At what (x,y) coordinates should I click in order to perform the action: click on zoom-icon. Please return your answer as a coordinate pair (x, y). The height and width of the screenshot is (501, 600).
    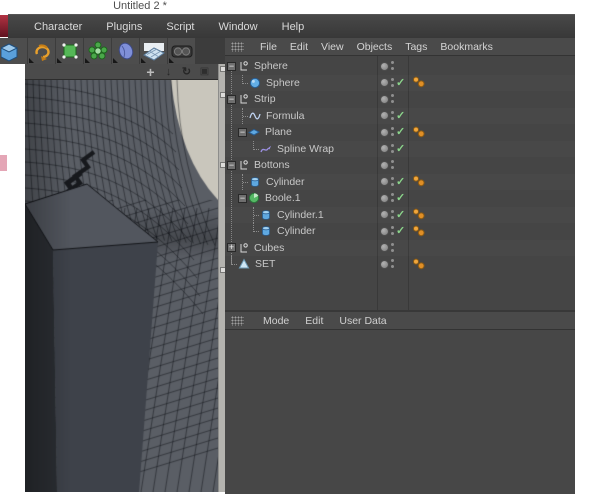
    Looking at the image, I should click on (168, 72).